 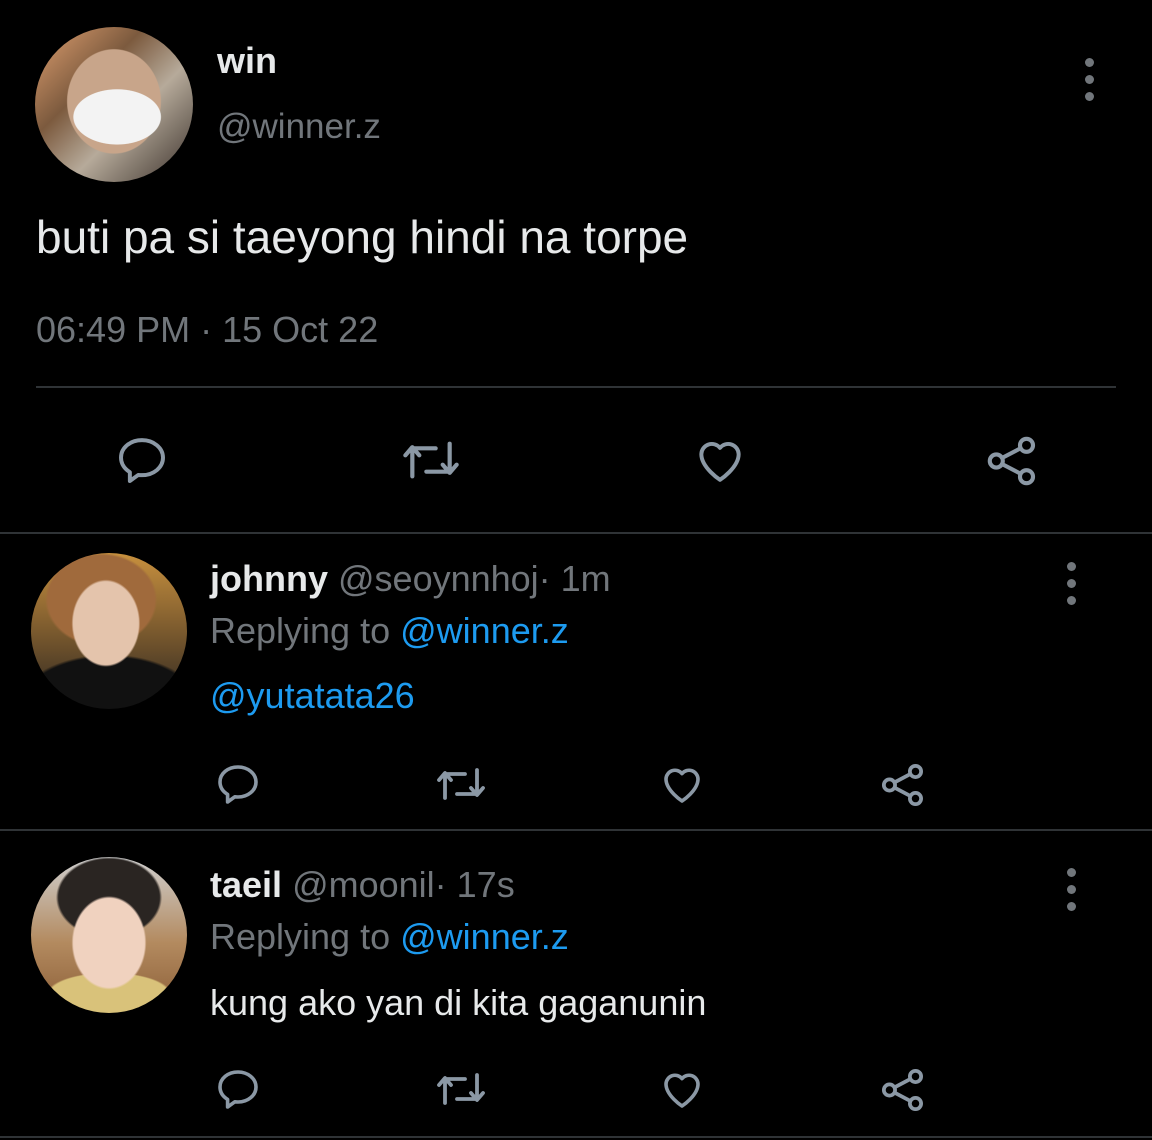 What do you see at coordinates (113, 329) in the screenshot?
I see `tweet-time: 06:49 PM` at bounding box center [113, 329].